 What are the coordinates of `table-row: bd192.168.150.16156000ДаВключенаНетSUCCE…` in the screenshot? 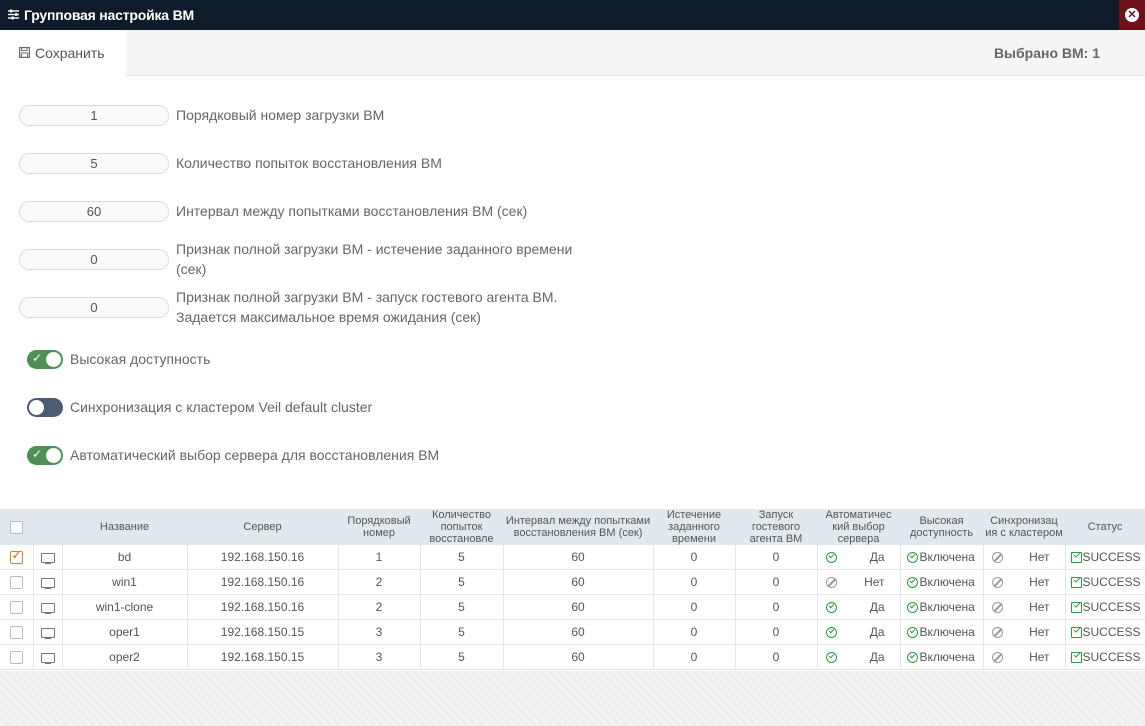 It's located at (572, 557).